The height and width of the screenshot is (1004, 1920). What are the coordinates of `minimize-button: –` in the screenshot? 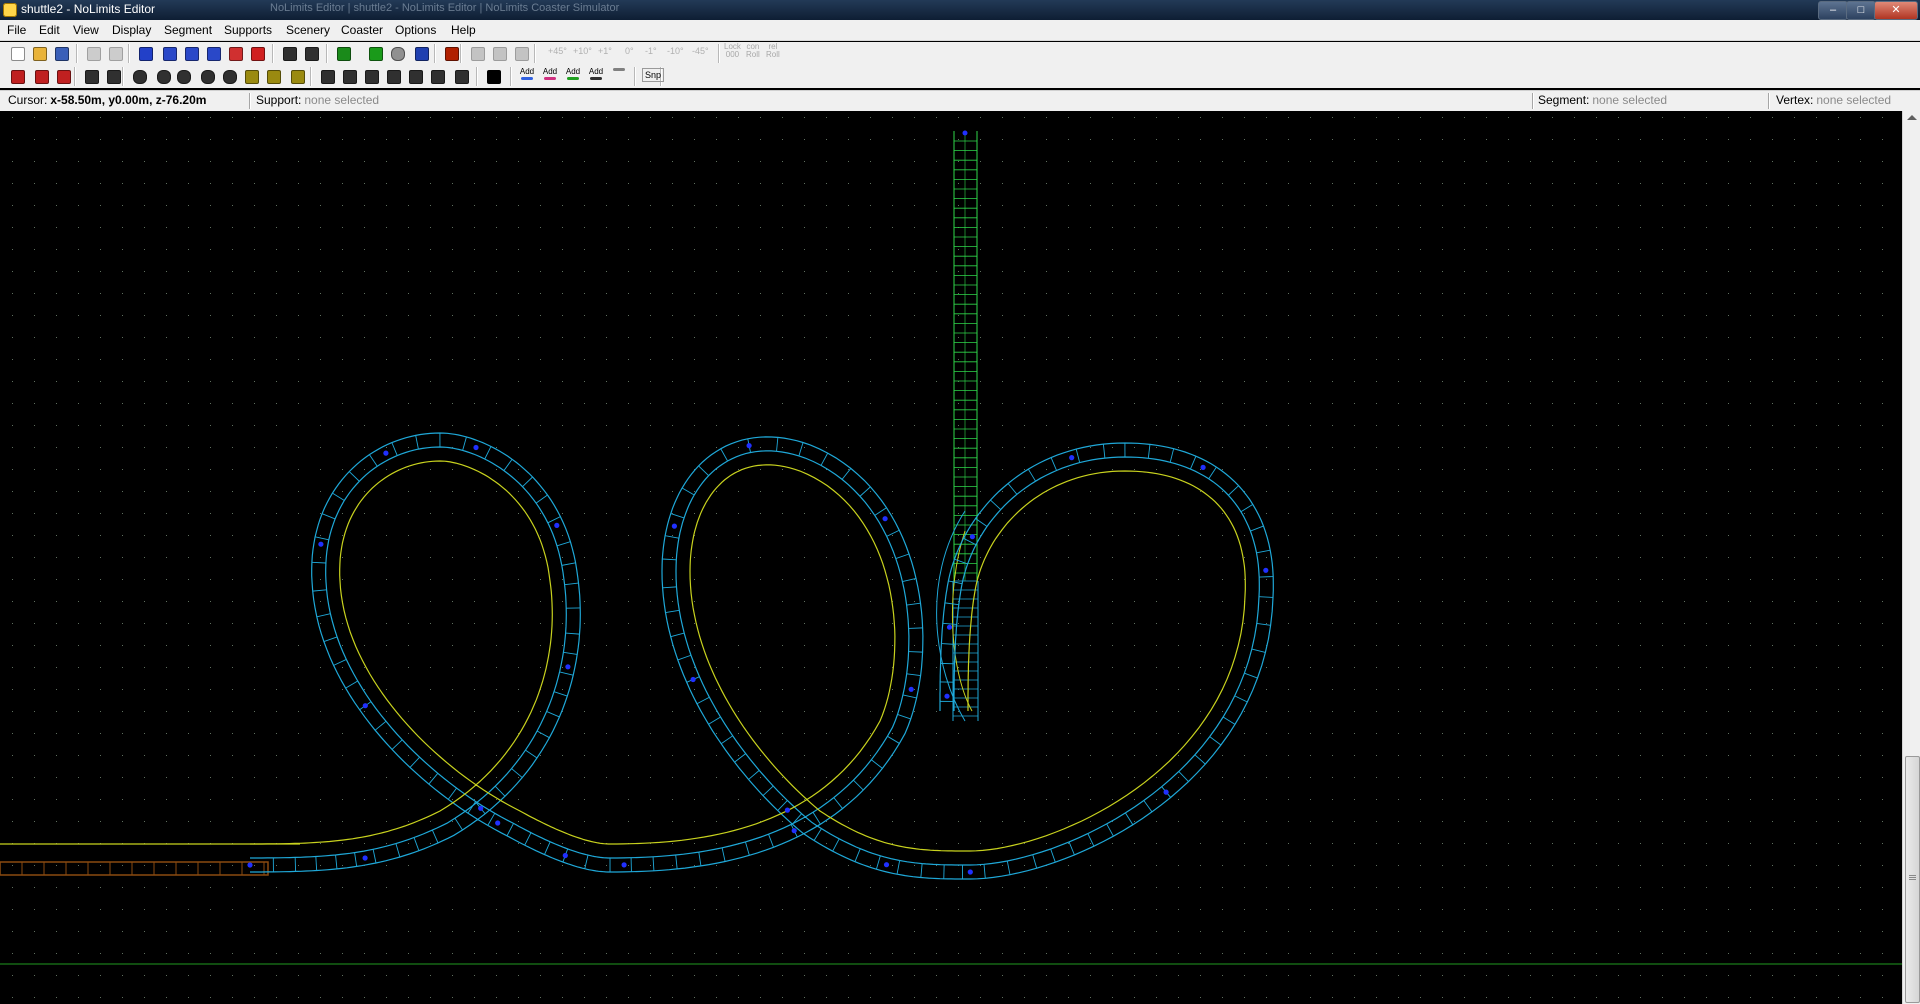 It's located at (1833, 10).